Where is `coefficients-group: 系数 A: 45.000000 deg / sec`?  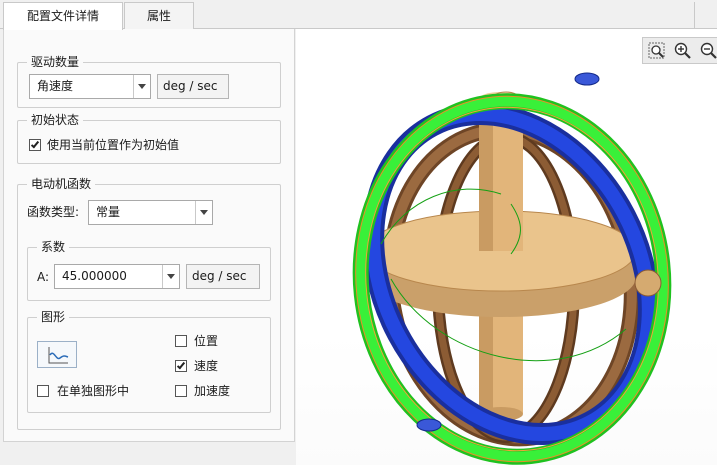
coefficients-group: 系数 A: 45.000000 deg / sec is located at coordinates (149, 270).